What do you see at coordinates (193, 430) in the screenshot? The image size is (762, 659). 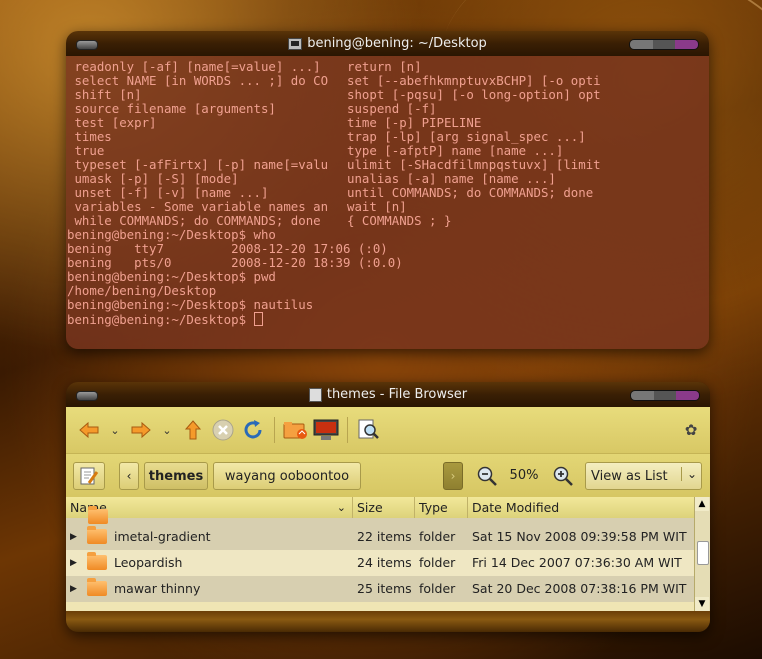 I see `up-button` at bounding box center [193, 430].